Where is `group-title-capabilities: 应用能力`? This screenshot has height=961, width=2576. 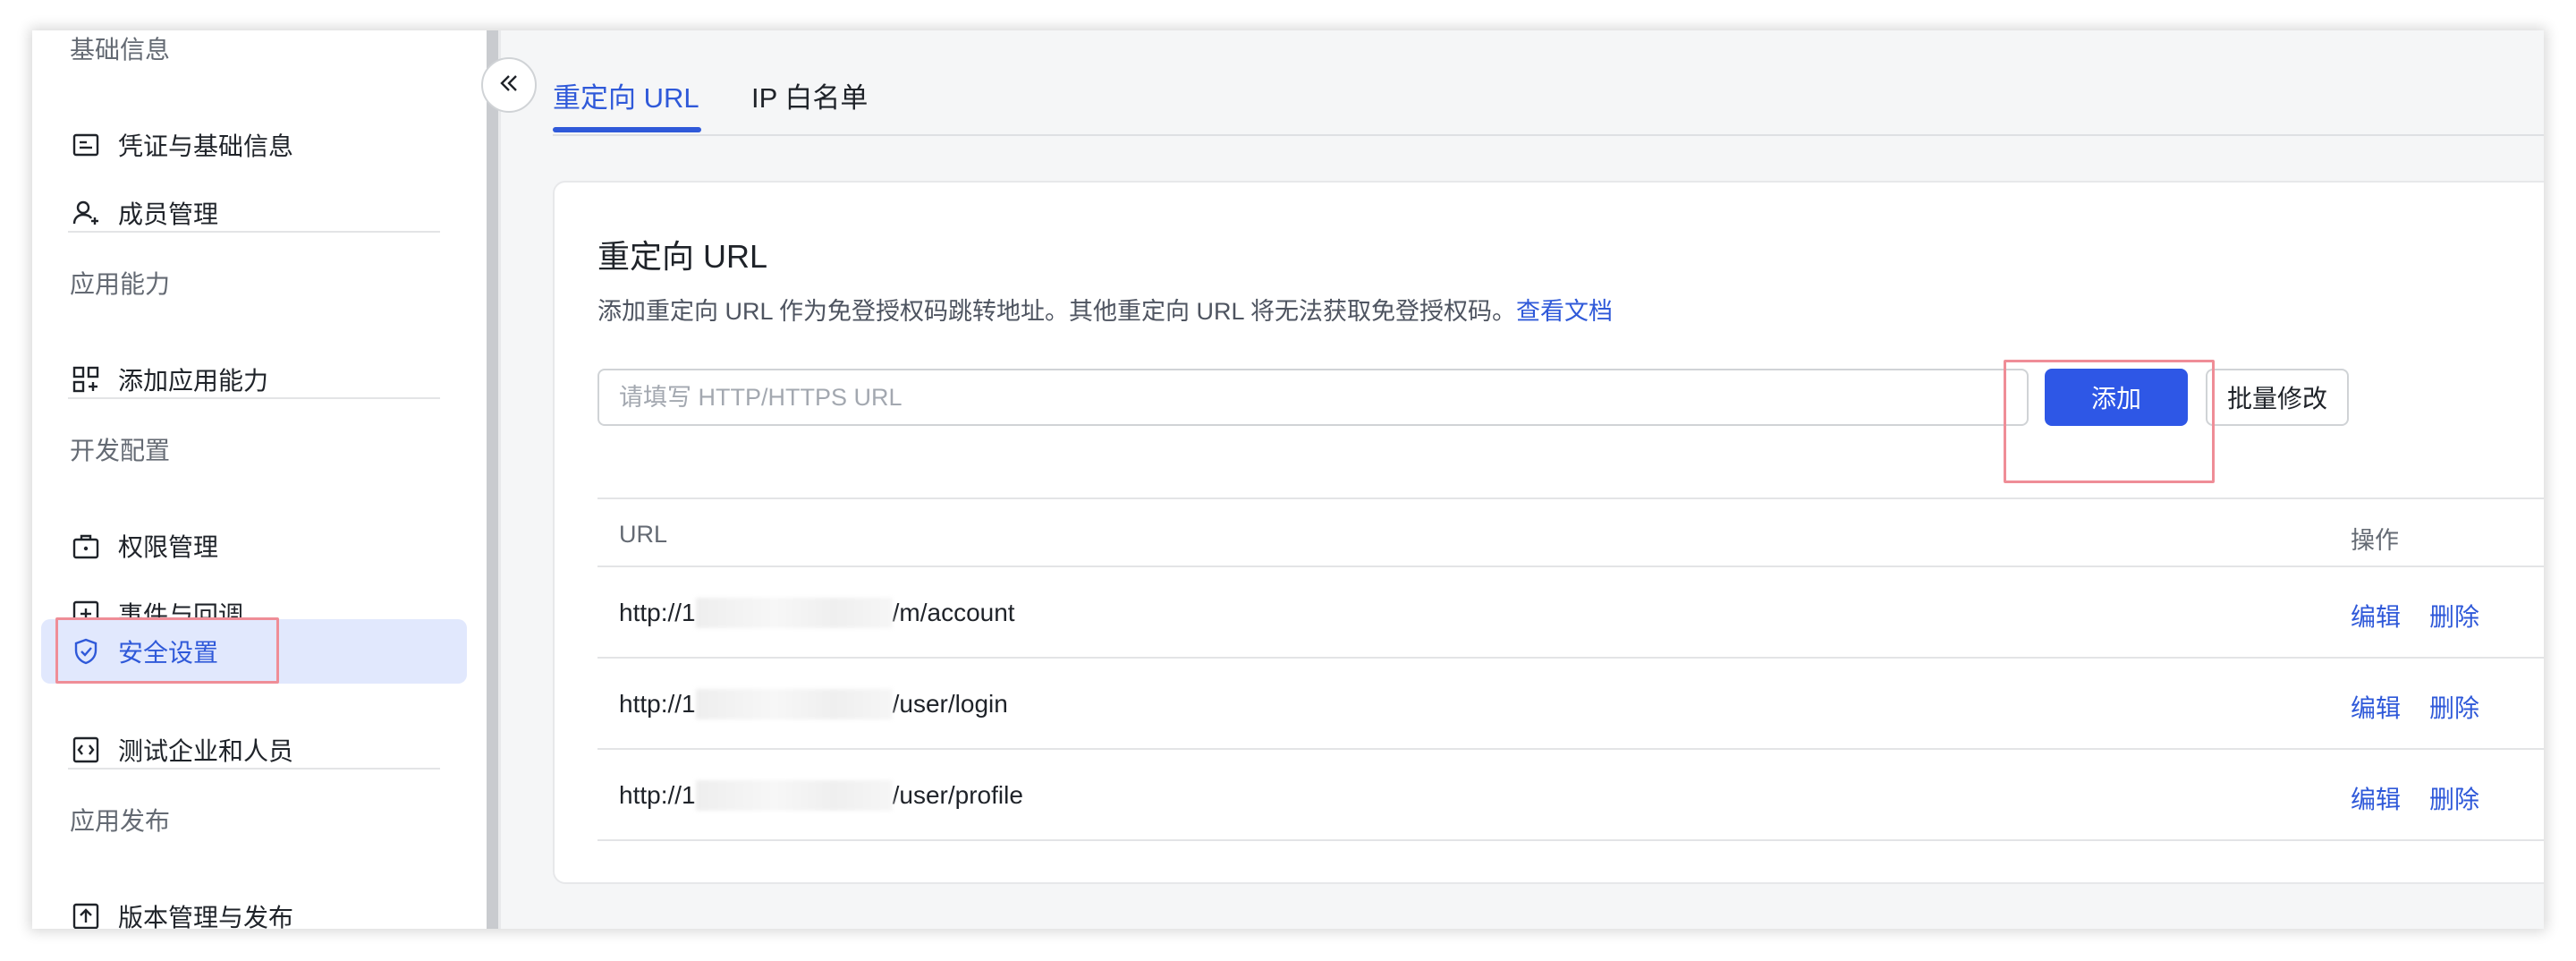 group-title-capabilities: 应用能力 is located at coordinates (120, 284).